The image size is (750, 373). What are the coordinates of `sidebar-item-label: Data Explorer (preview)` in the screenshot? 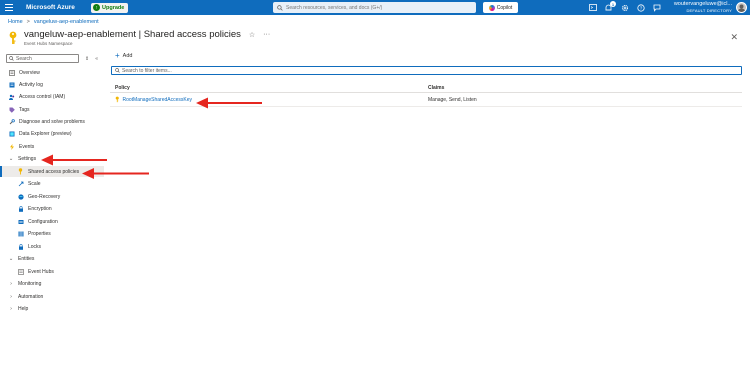 It's located at (45, 134).